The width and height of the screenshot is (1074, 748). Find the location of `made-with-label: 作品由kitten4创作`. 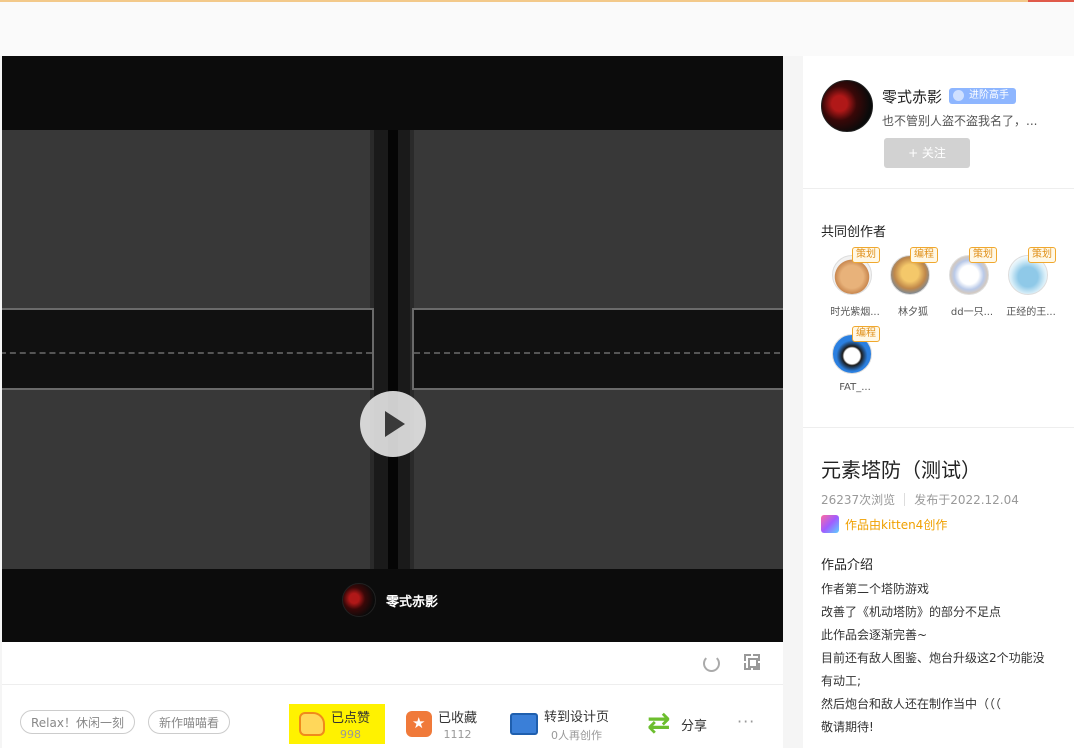

made-with-label: 作品由kitten4创作 is located at coordinates (896, 524).